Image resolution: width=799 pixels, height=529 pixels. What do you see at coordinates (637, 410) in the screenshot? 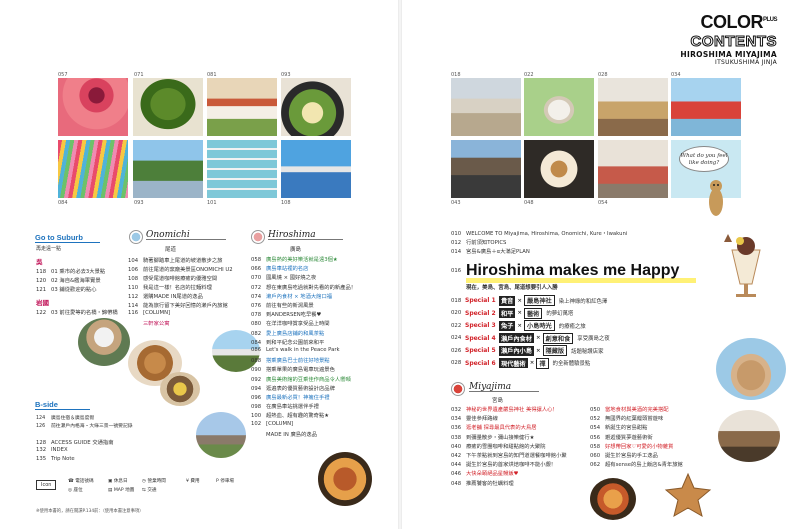
I see `toc-entry-text: 當地食材與美酒的完美搭配` at bounding box center [637, 410].